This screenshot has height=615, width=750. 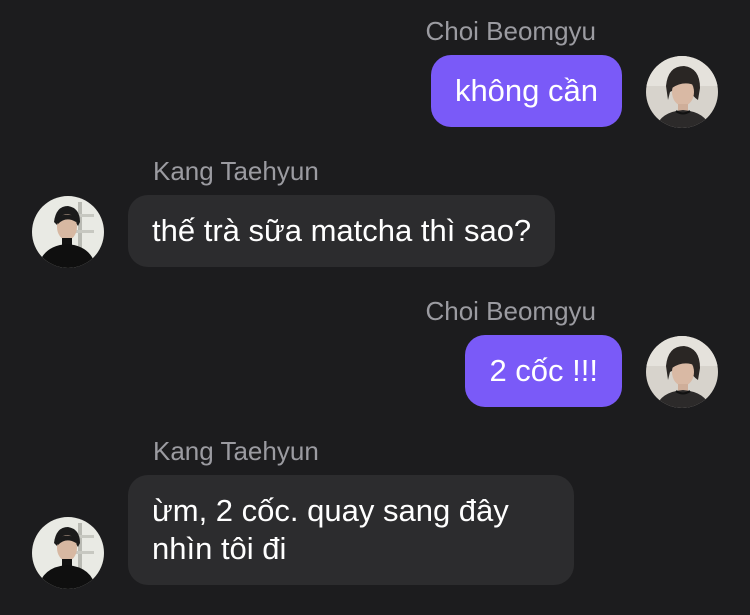 What do you see at coordinates (526, 91) in the screenshot?
I see `message-bubble-outgoing: không cần` at bounding box center [526, 91].